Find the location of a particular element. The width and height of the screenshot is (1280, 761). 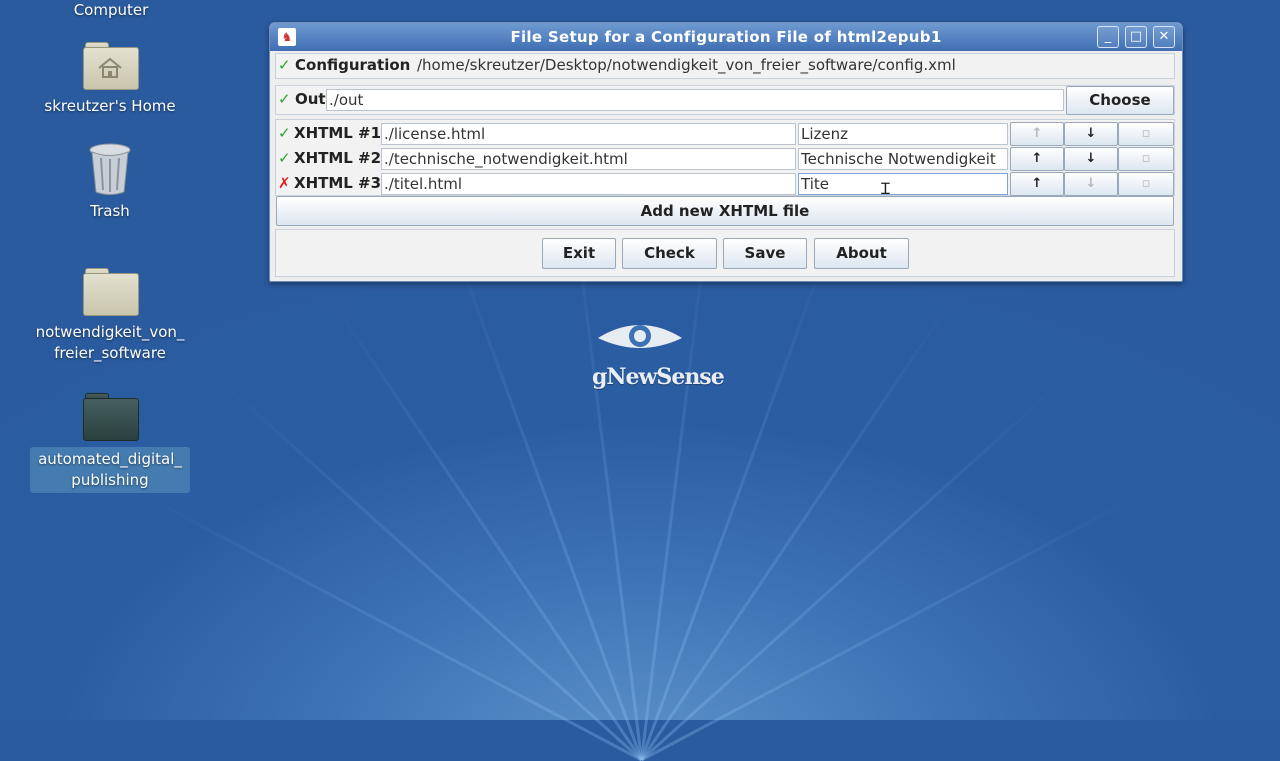

xhtml1-move-up-button: ↑ is located at coordinates (1037, 134).